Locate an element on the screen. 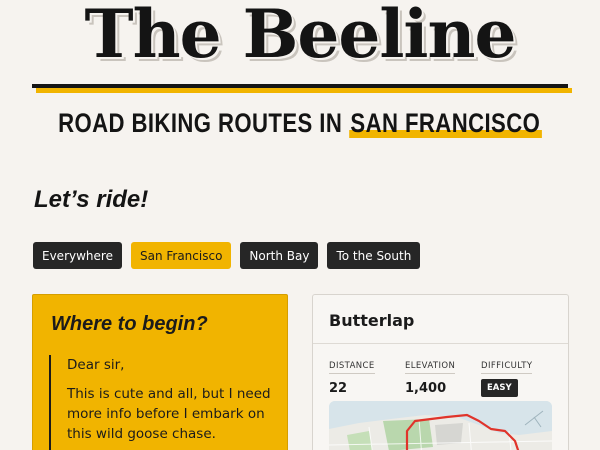 This screenshot has width=600, height=450. tagline-highlight: SAN FRANCISCO is located at coordinates (445, 123).